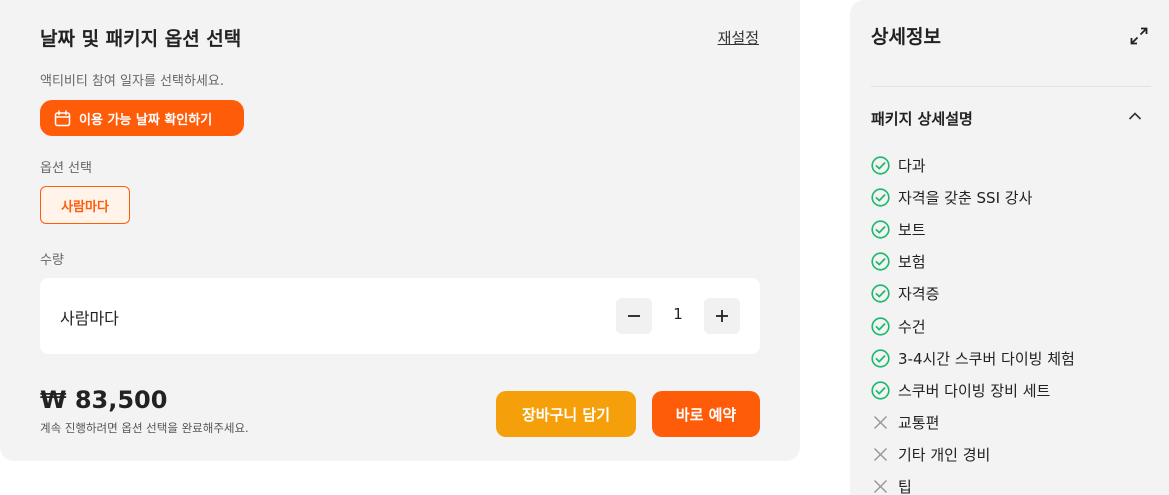 The image size is (1169, 495). Describe the element at coordinates (1139, 36) in the screenshot. I see `expand-icon` at that location.